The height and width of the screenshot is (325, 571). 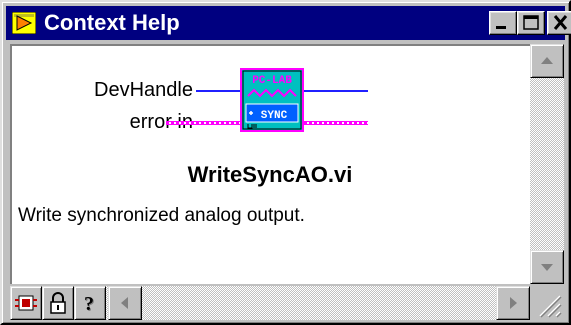 What do you see at coordinates (501, 27) in the screenshot?
I see `minimize-icon` at bounding box center [501, 27].